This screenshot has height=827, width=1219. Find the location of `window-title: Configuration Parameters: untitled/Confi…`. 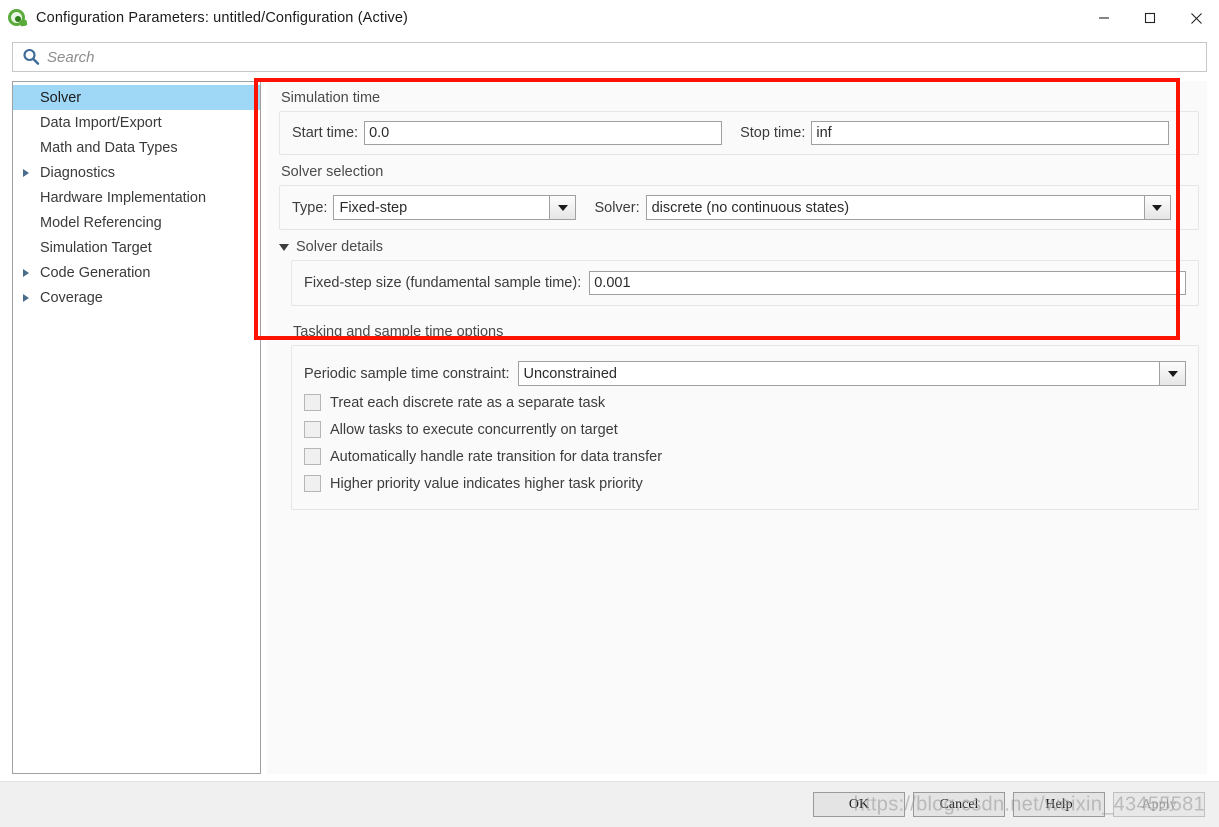

window-title: Configuration Parameters: untitled/Confi… is located at coordinates (222, 18).